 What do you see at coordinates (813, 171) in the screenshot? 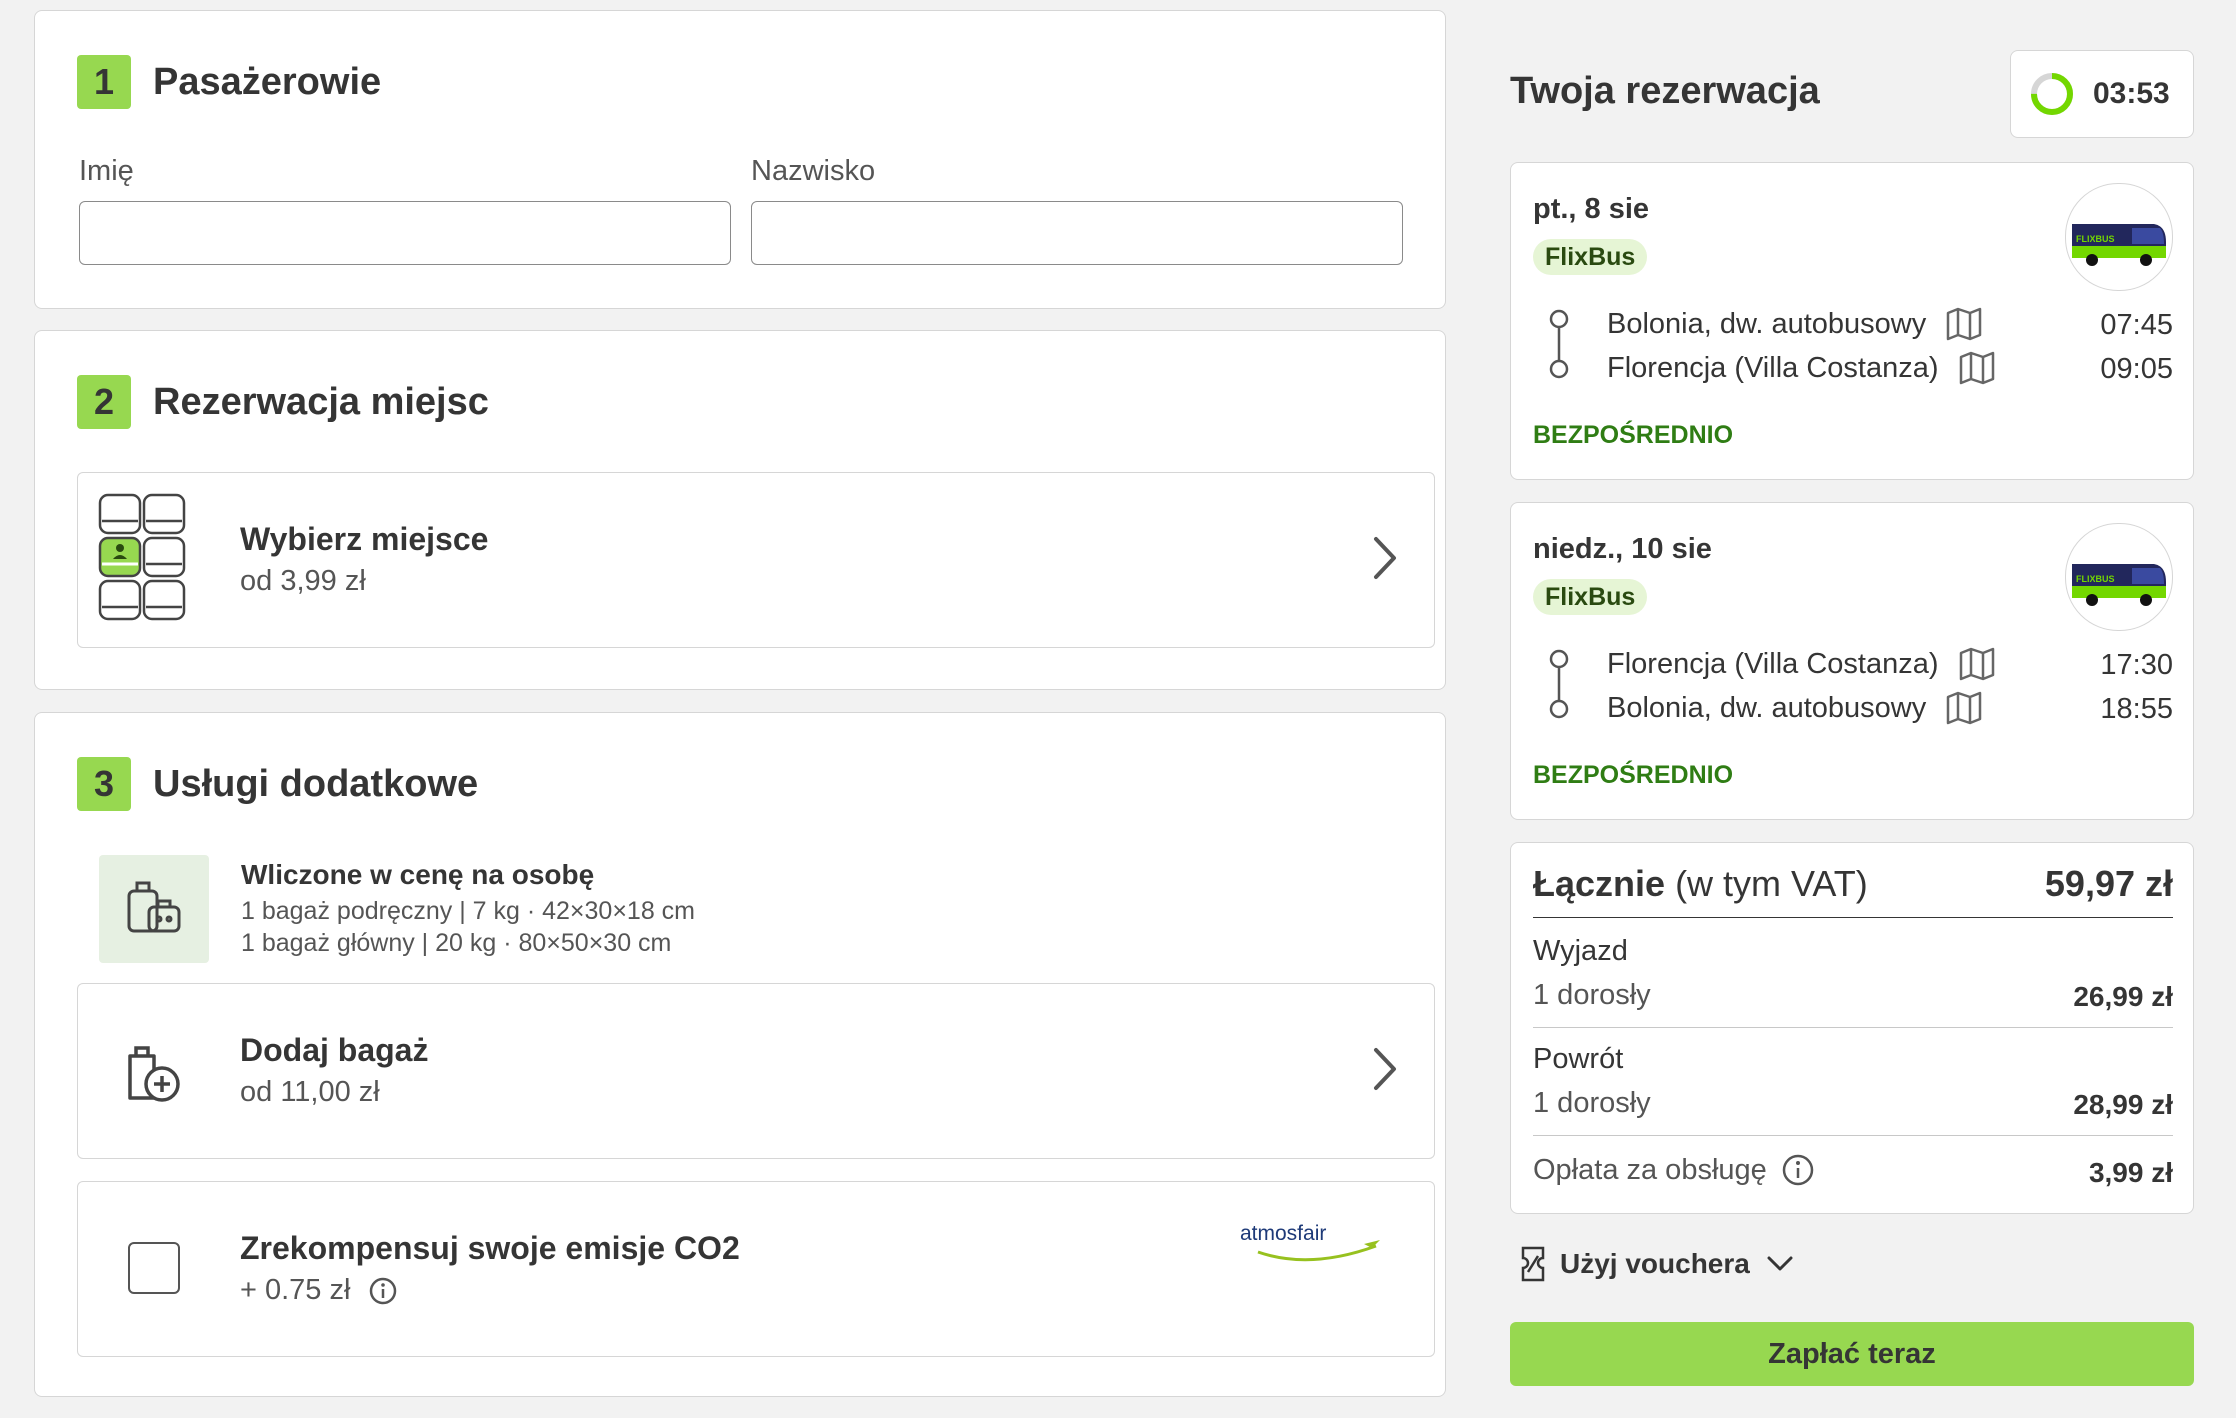
I see `last-name-label: Nazwisko` at bounding box center [813, 171].